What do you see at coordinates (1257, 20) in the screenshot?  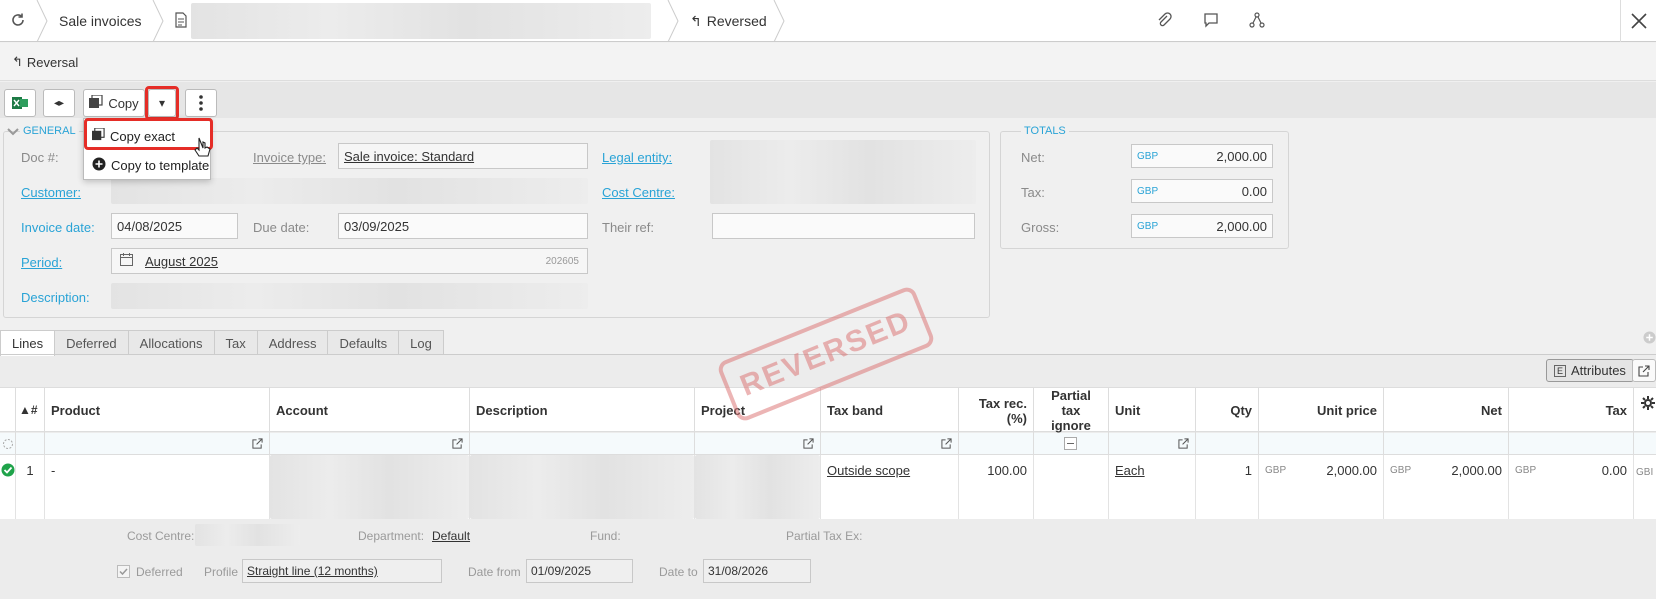 I see `share-icon` at bounding box center [1257, 20].